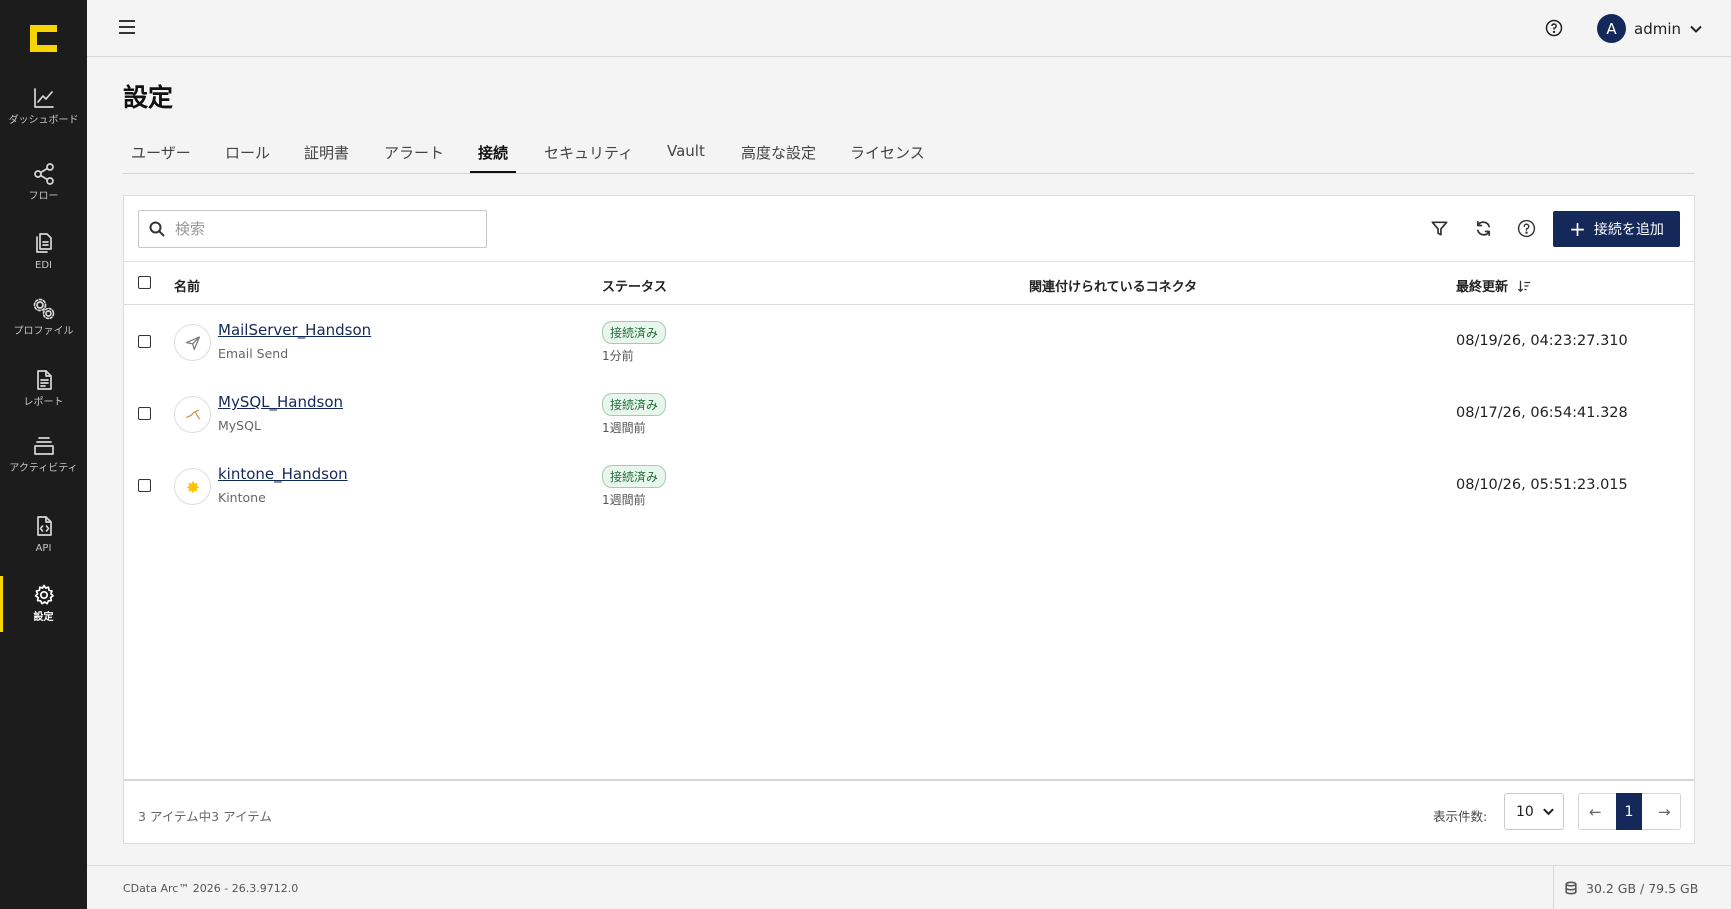  I want to click on column-header-last-updated: 最終更新, so click(1493, 285).